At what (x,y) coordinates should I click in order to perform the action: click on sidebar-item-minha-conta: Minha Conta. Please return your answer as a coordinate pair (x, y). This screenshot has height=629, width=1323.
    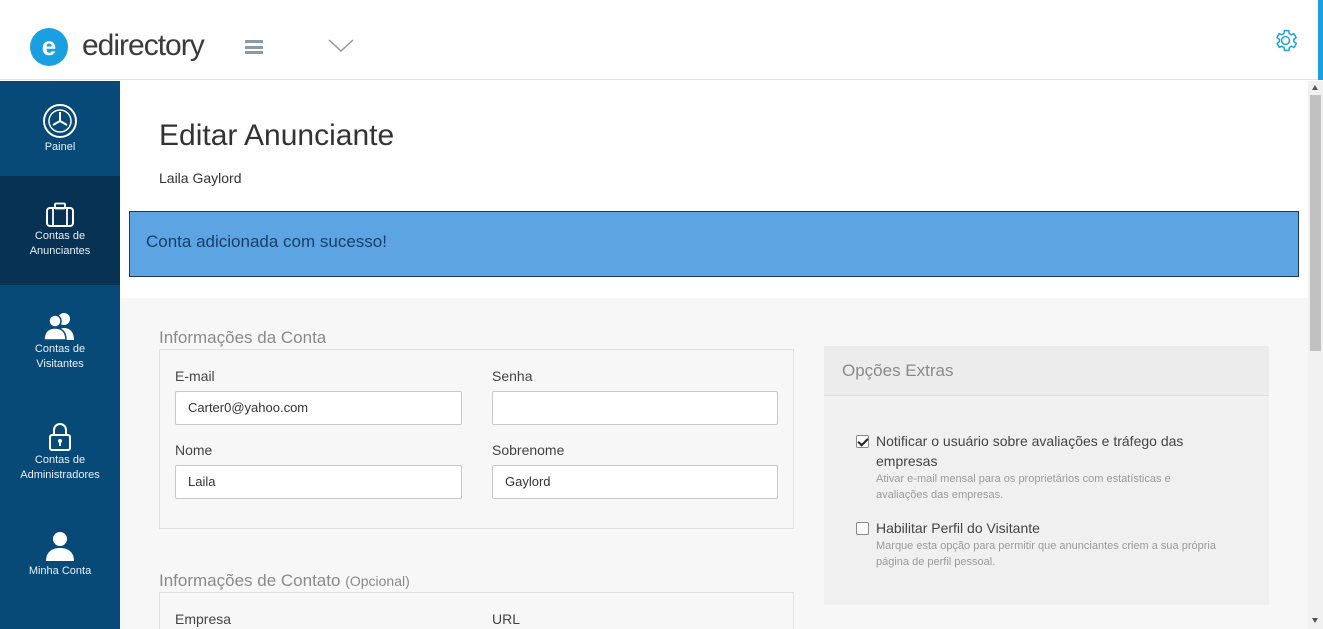
    Looking at the image, I should click on (60, 562).